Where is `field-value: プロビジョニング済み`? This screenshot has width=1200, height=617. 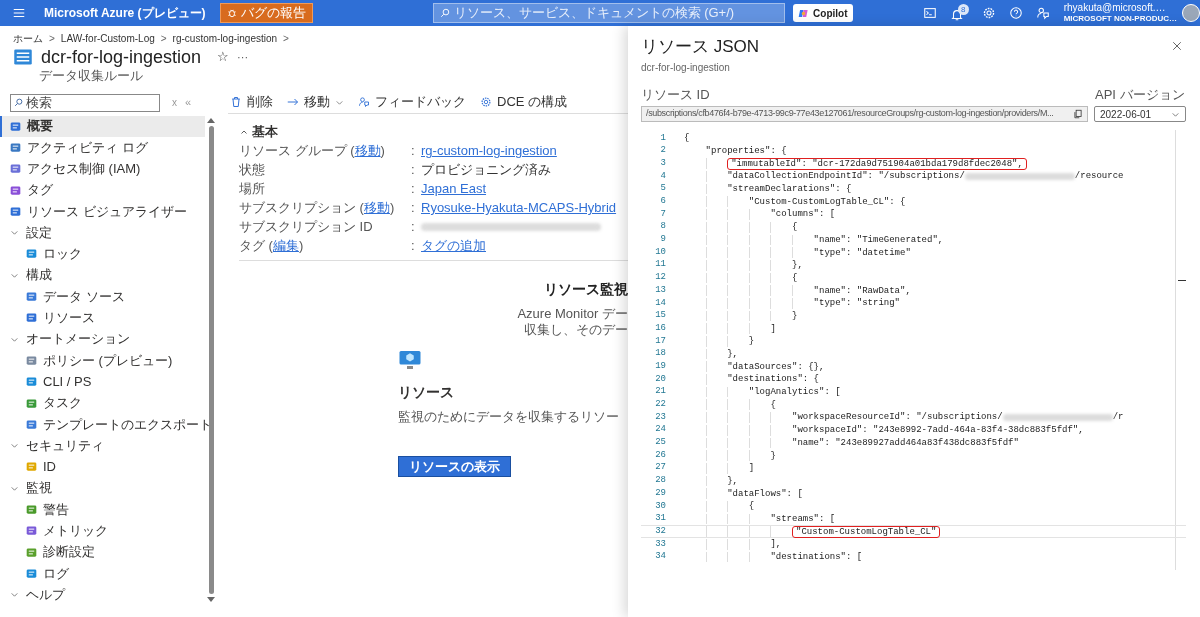
field-value: プロビジョニング済み is located at coordinates (486, 170).